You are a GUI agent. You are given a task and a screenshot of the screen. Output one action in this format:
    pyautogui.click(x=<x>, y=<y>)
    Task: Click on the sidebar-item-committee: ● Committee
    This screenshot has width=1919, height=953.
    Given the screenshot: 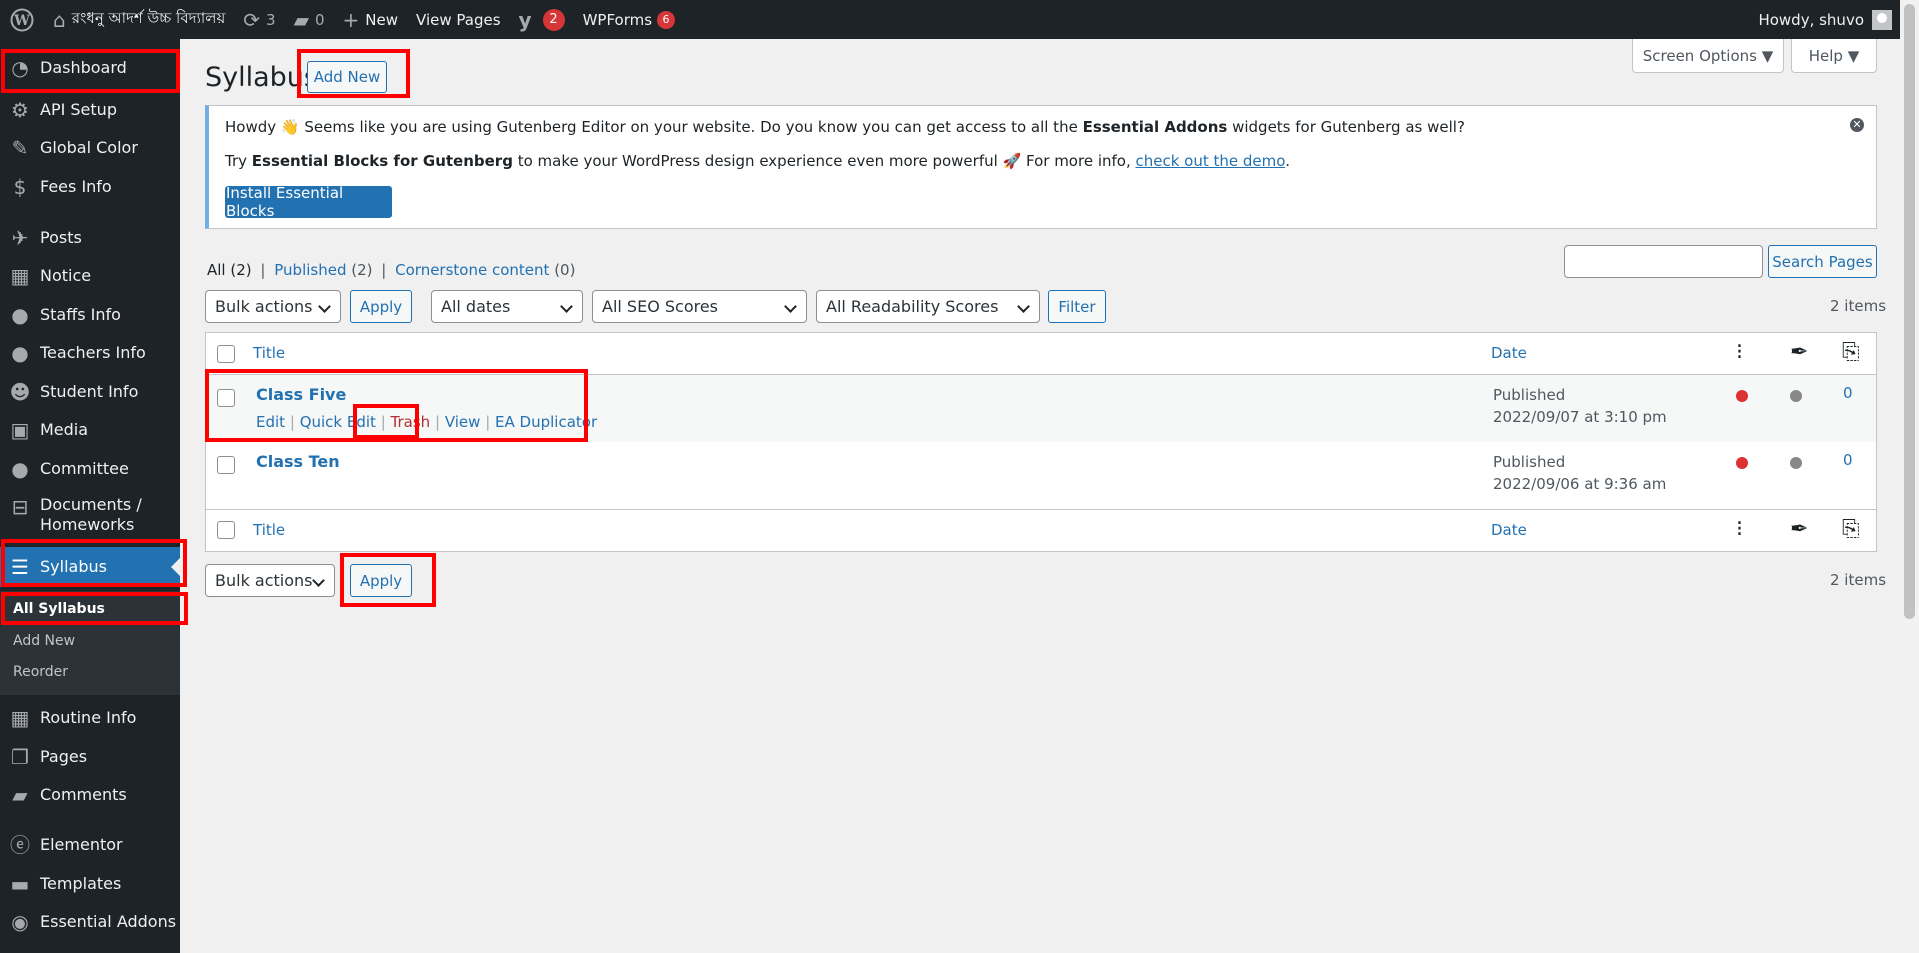 What is the action you would take?
    pyautogui.click(x=90, y=469)
    